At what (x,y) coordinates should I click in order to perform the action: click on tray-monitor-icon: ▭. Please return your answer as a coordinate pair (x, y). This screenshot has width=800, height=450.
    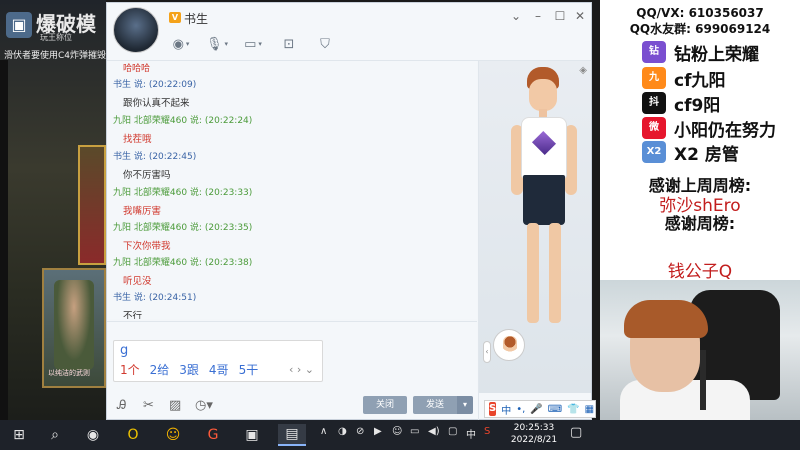
    Looking at the image, I should click on (414, 431).